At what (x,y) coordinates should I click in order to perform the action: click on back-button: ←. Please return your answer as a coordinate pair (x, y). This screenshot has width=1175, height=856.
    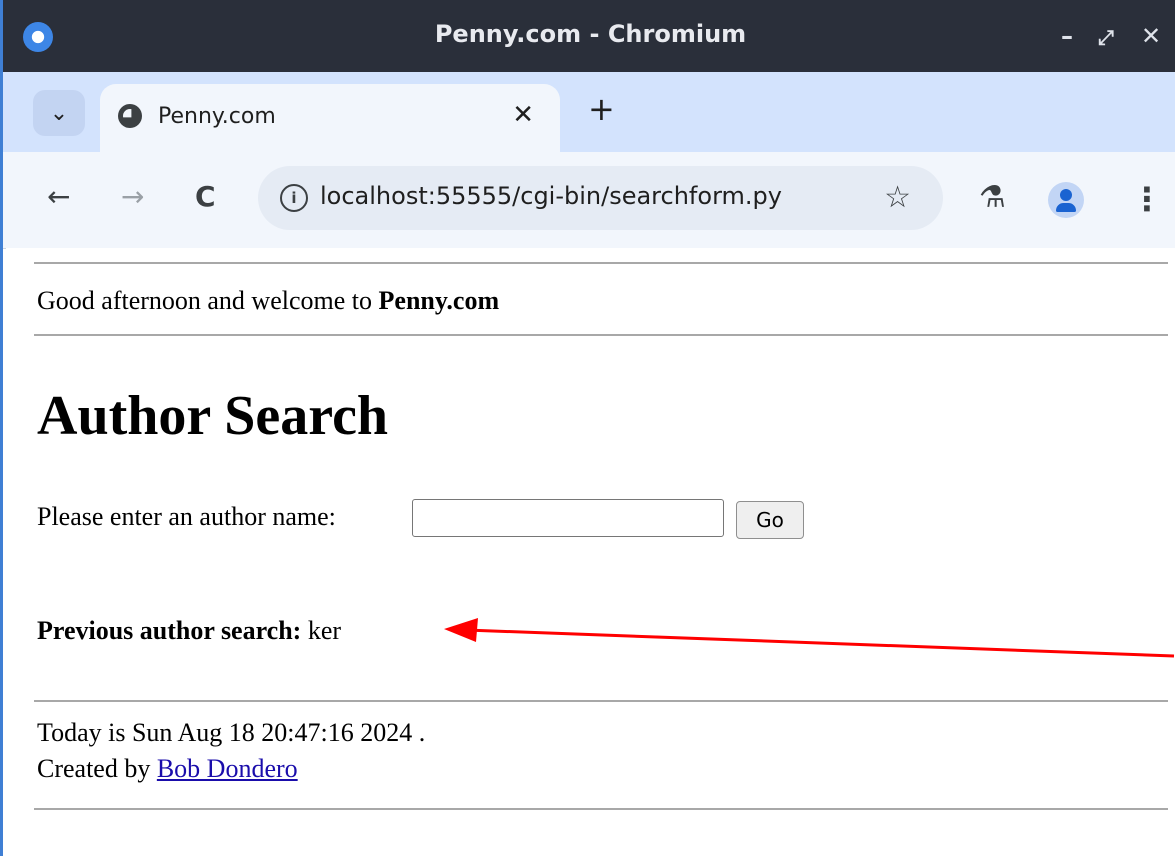
    Looking at the image, I should click on (58, 196).